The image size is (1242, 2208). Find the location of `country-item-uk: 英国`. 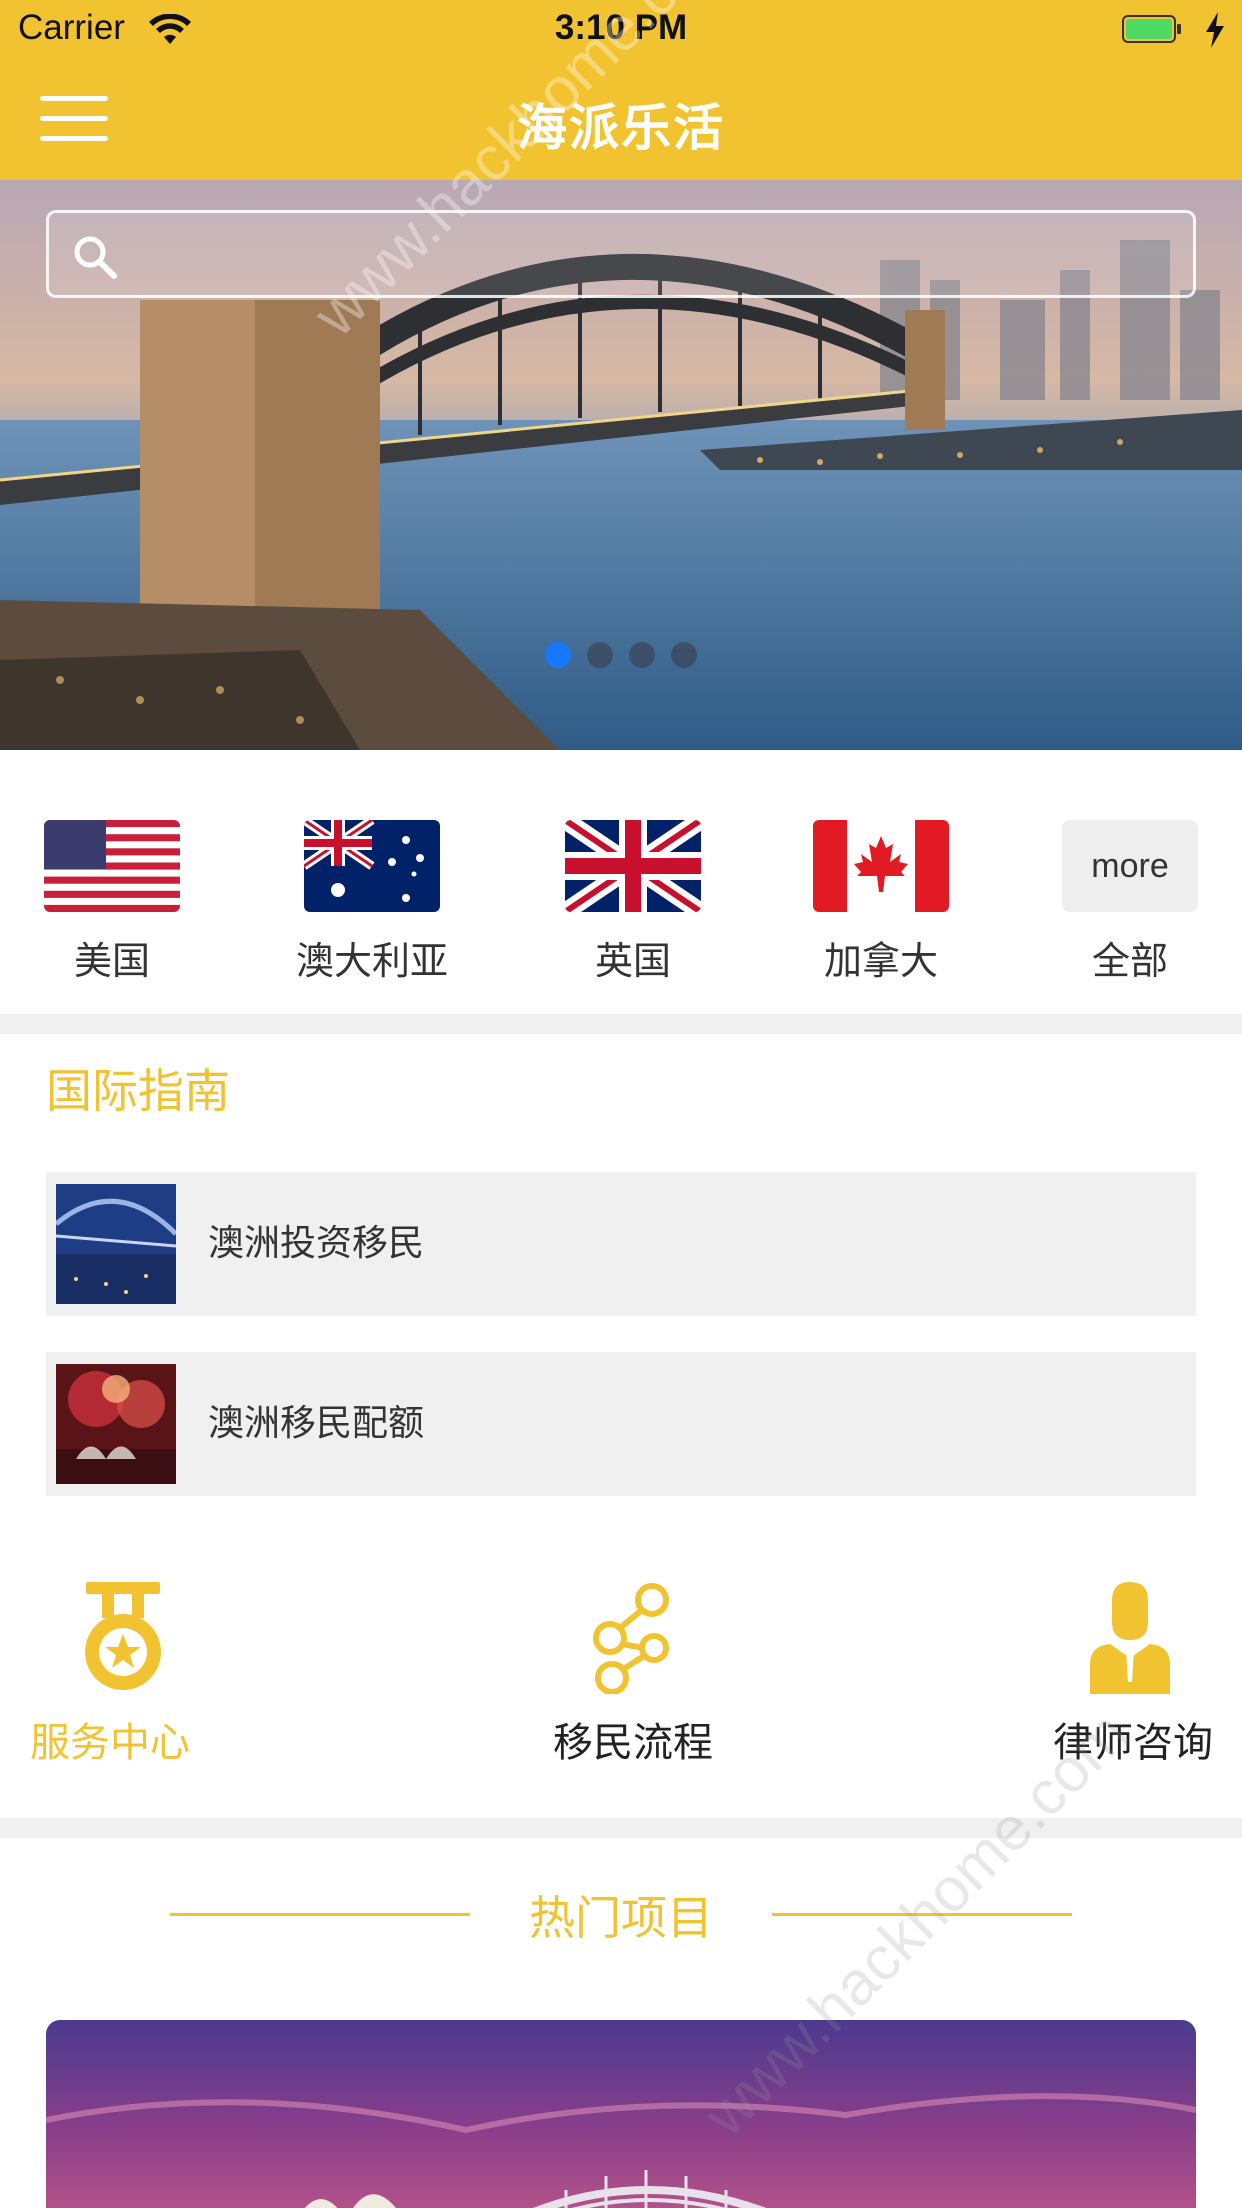

country-item-uk: 英国 is located at coordinates (629, 901).